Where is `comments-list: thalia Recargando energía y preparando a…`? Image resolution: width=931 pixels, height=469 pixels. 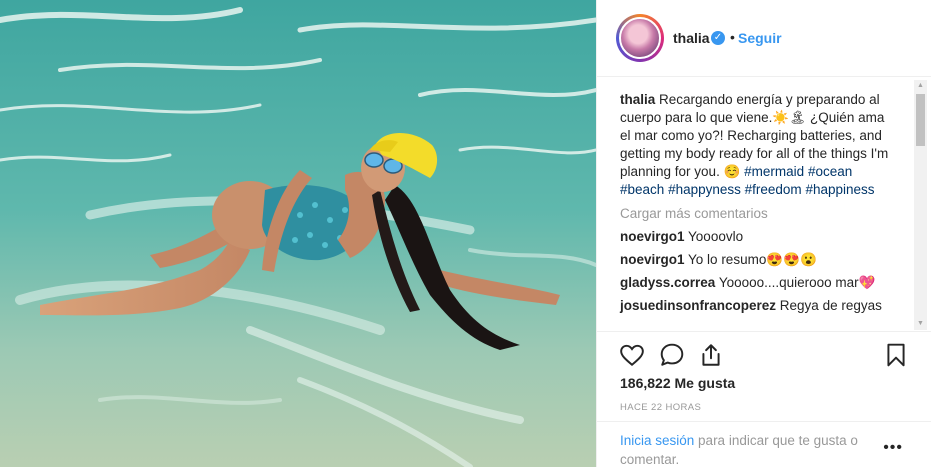
comments-list: thalia Recargando energía y preparando a… is located at coordinates (755, 203).